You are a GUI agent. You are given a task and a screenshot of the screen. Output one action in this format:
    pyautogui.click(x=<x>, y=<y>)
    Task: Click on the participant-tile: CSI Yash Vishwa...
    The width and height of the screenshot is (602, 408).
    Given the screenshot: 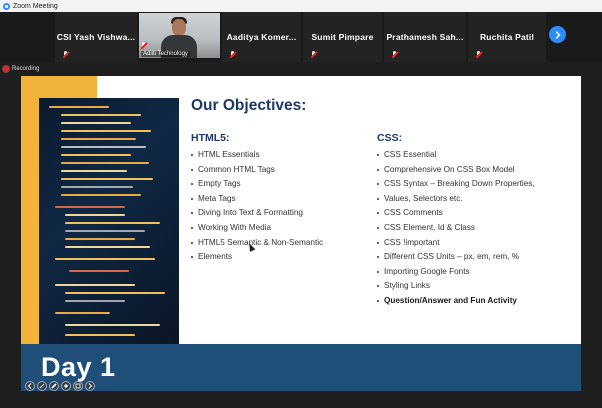 What is the action you would take?
    pyautogui.click(x=96, y=37)
    